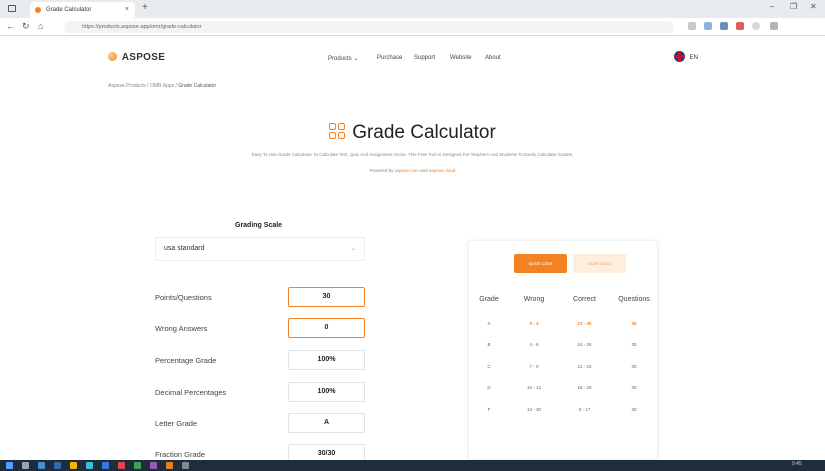  Describe the element at coordinates (197, 86) in the screenshot. I see `breadcrumb-current: Grade Calculator` at that location.